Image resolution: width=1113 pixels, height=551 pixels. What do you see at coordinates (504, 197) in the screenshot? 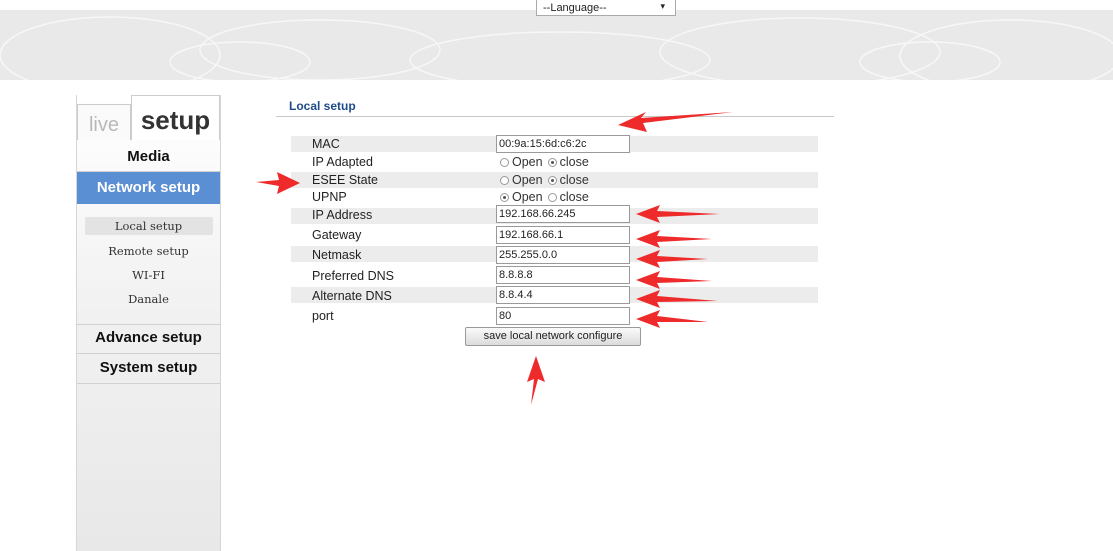
I see `upnp-open-radio` at bounding box center [504, 197].